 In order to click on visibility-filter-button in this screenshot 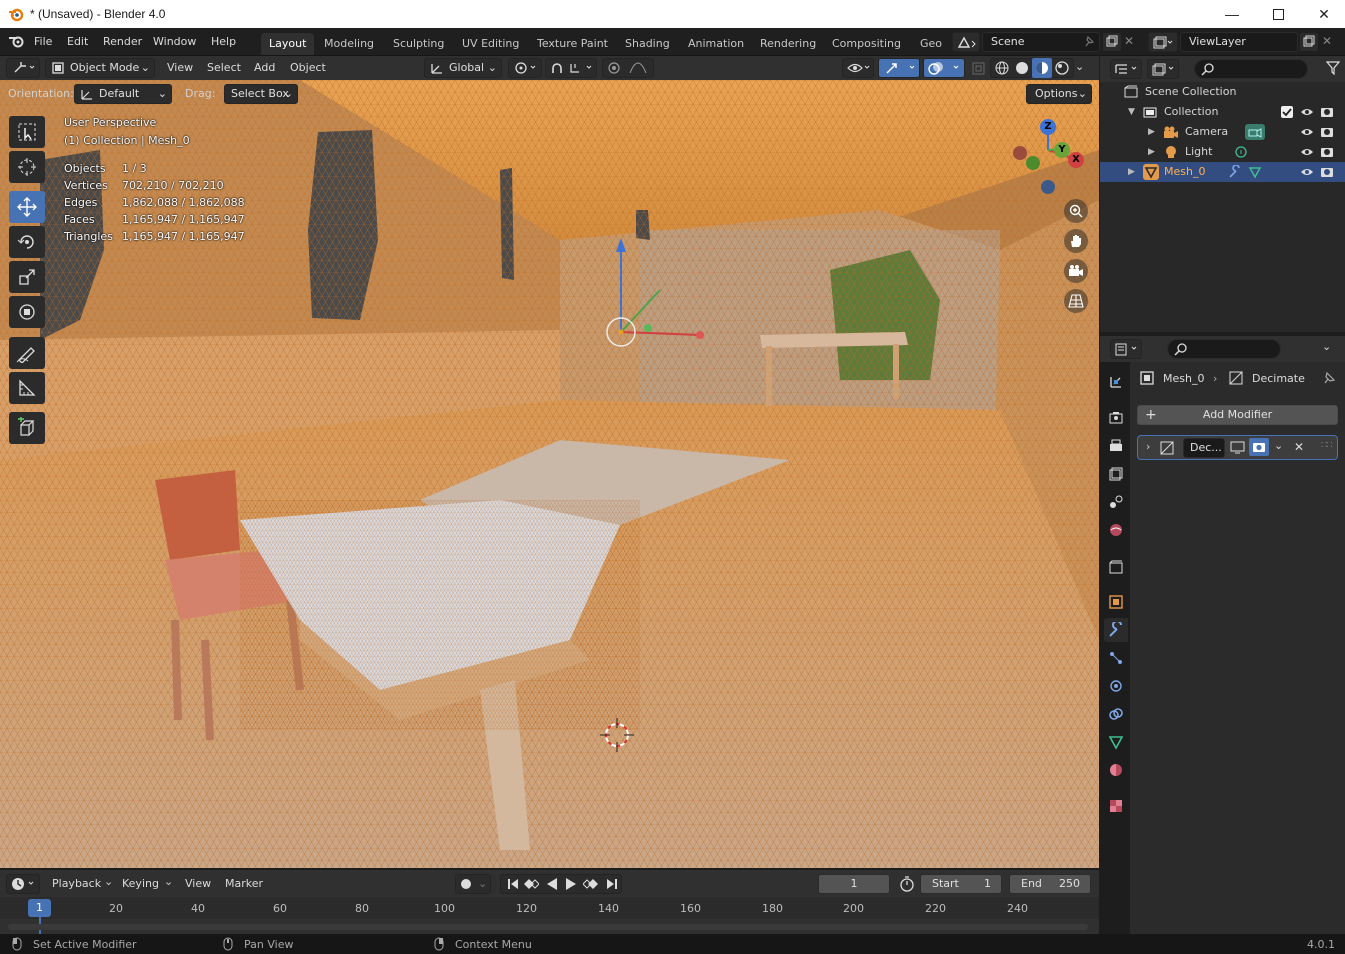, I will do `click(858, 68)`.